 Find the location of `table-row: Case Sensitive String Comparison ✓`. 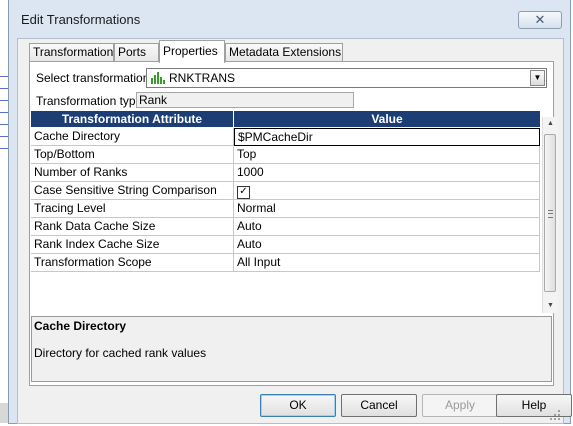

table-row: Case Sensitive String Comparison ✓ is located at coordinates (285, 191).